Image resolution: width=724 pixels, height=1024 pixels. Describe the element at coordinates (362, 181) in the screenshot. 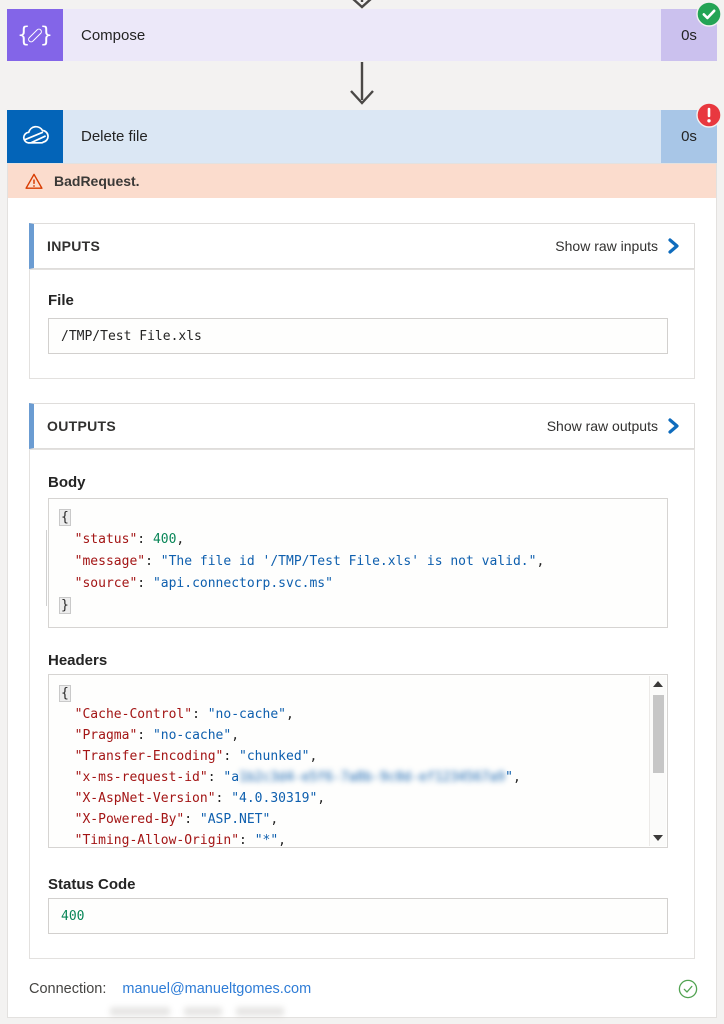

I see `error-banner: BadRequest.` at that location.